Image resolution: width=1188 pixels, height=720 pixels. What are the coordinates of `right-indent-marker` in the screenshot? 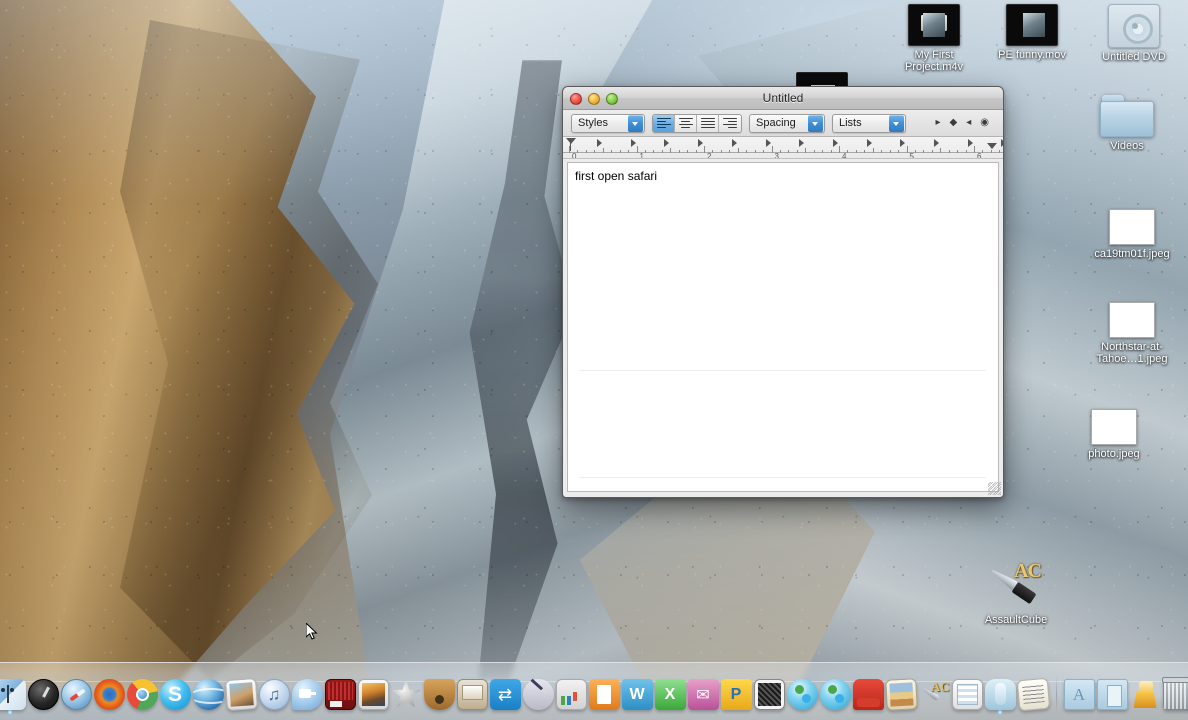 It's located at (992, 146).